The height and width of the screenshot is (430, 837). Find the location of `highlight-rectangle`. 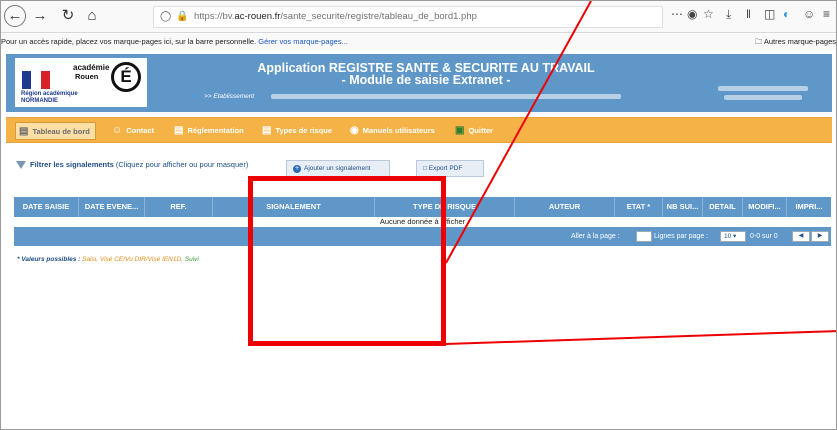

highlight-rectangle is located at coordinates (347, 261).